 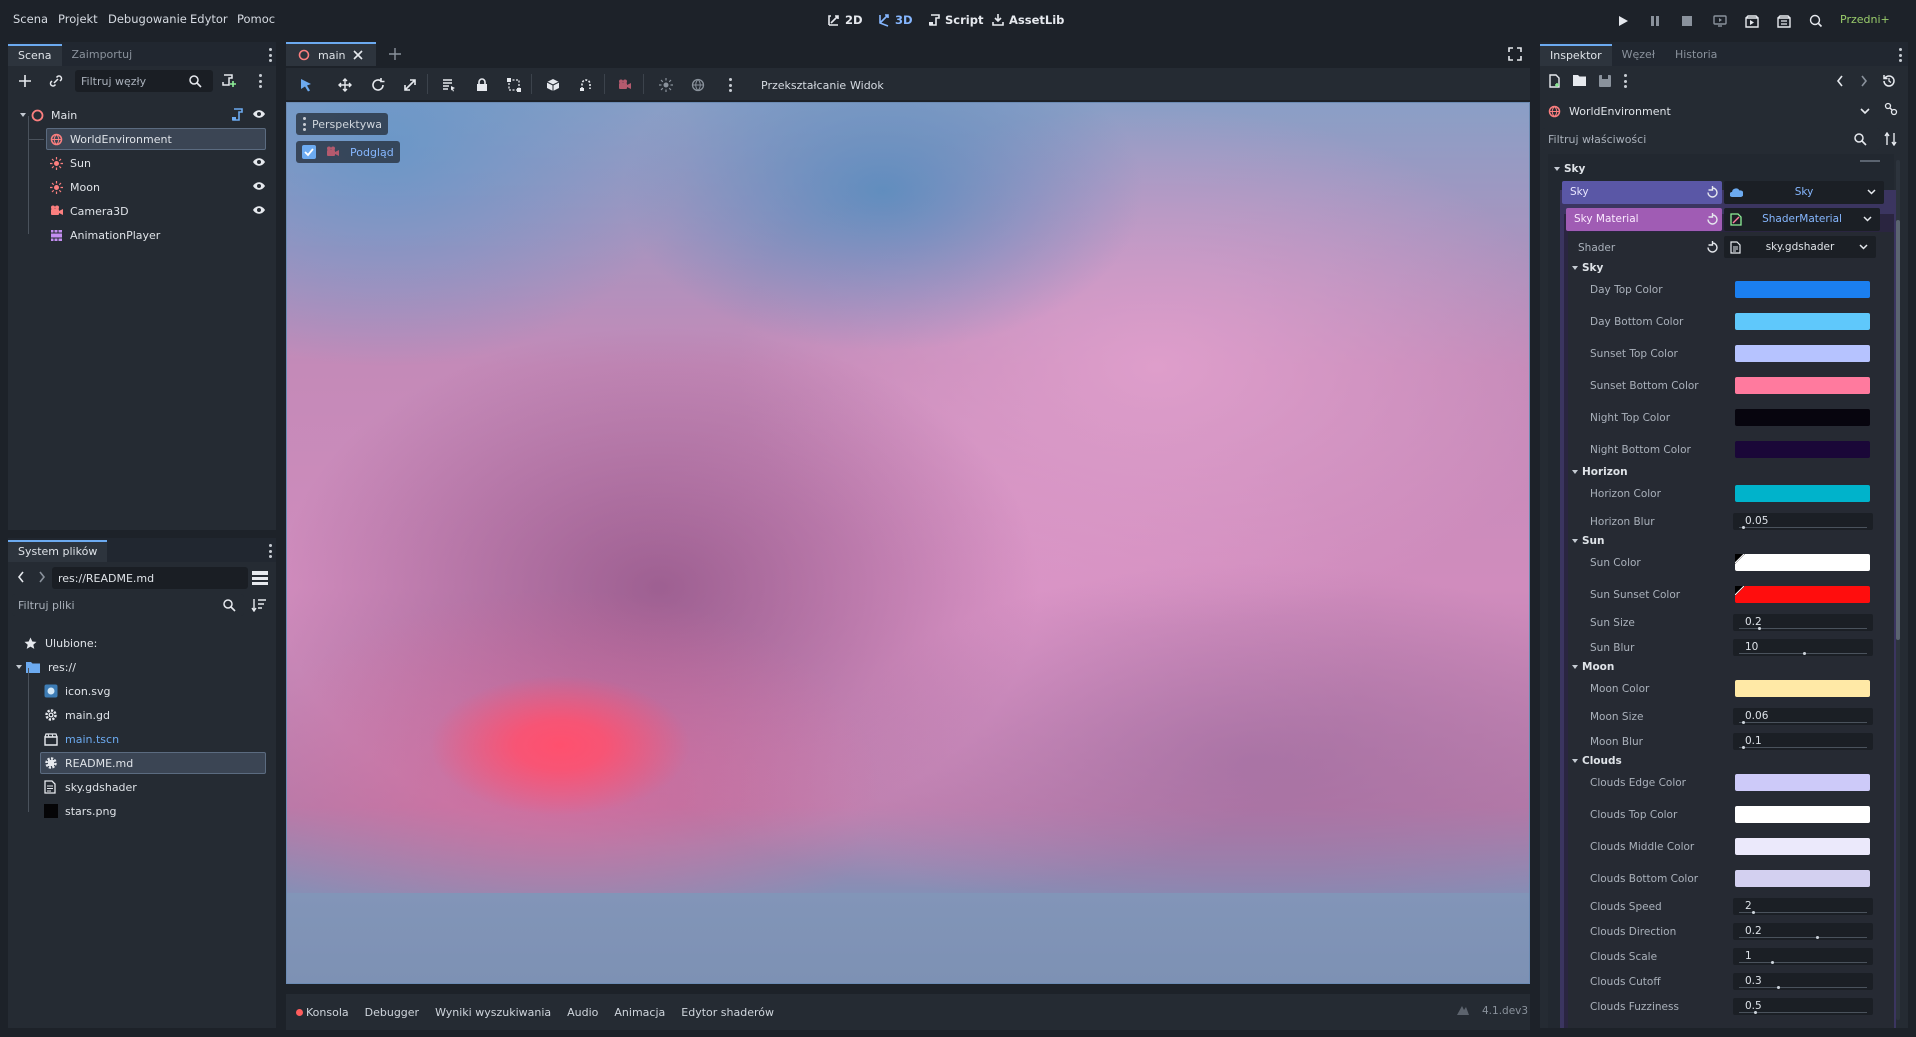 I want to click on workspace-script-button: Script, so click(x=955, y=20).